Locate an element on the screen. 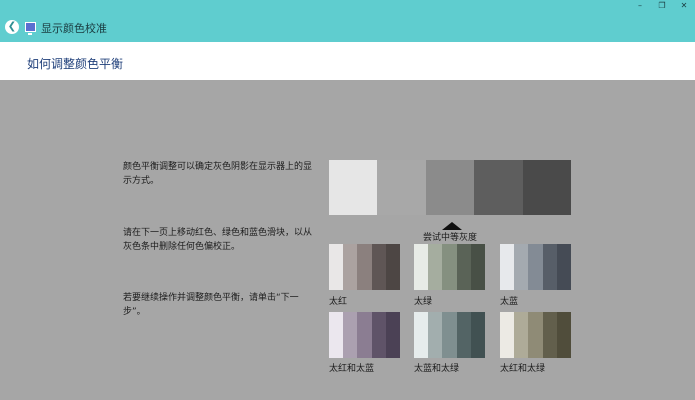 This screenshot has width=695, height=400. close-button: ✕ is located at coordinates (684, 6).